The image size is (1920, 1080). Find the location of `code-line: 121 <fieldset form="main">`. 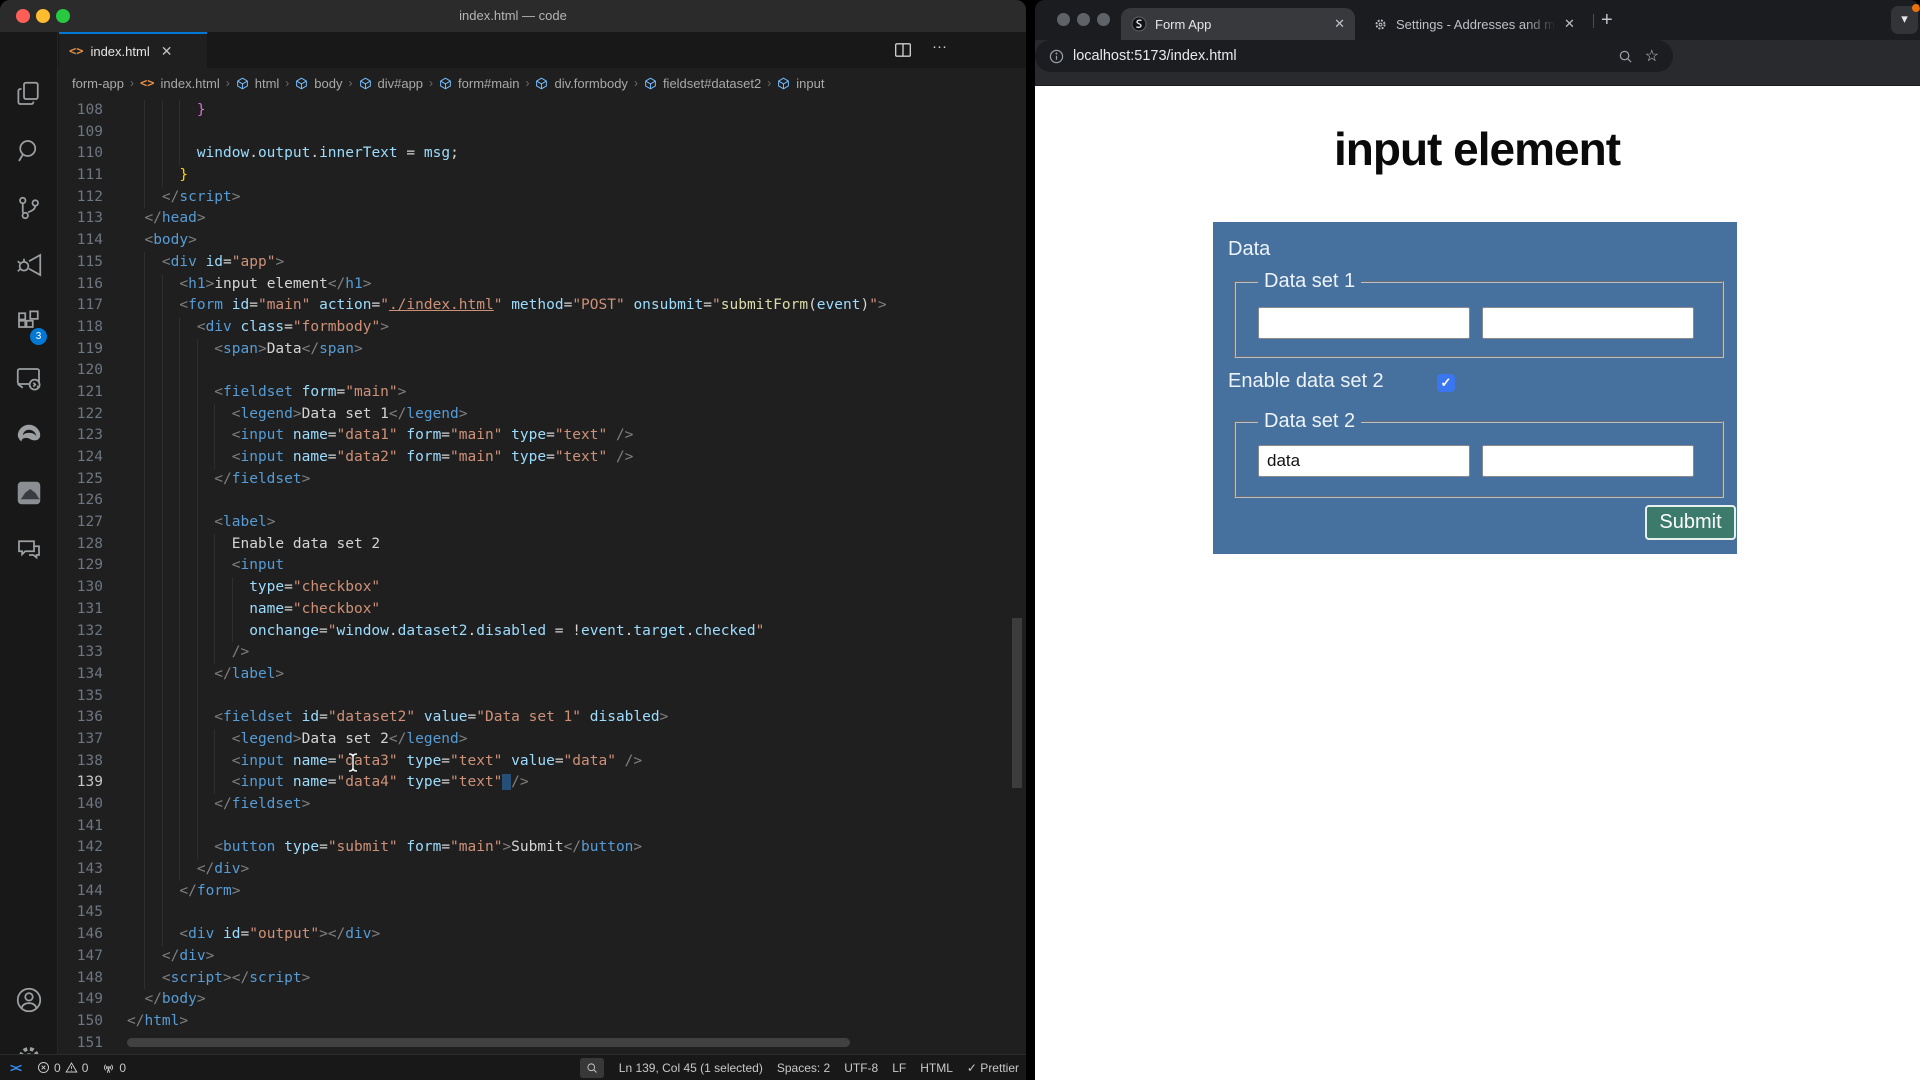

code-line: 121 <fieldset form="main"> is located at coordinates (542, 392).